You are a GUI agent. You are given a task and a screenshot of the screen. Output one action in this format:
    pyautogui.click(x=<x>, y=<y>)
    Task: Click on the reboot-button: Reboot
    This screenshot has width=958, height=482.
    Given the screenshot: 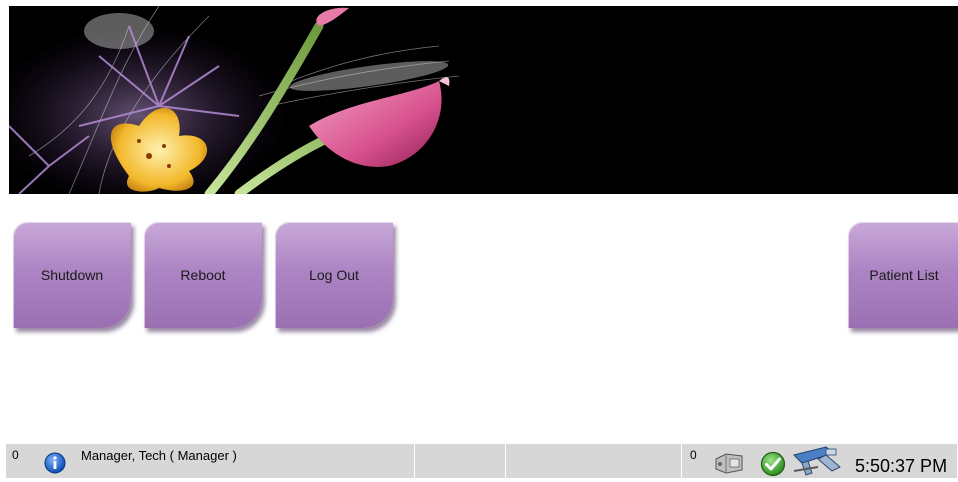 What is the action you would take?
    pyautogui.click(x=203, y=275)
    